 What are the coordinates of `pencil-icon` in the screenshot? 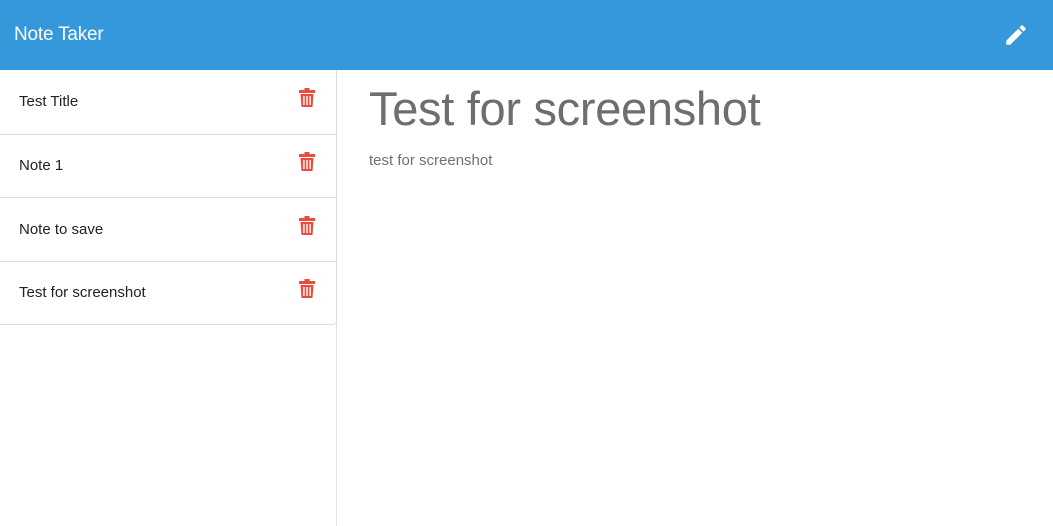 It's located at (1016, 35).